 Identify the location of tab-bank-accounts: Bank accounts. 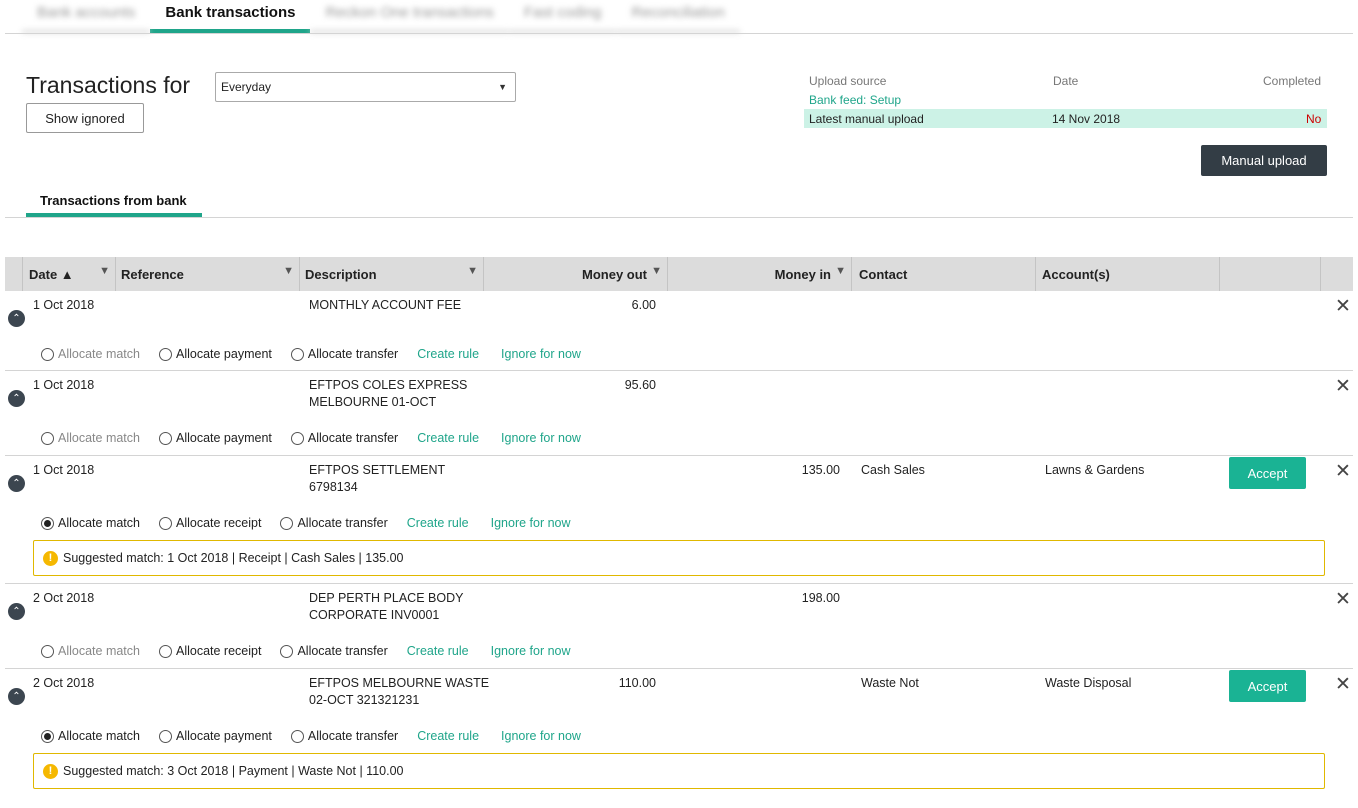
(86, 16).